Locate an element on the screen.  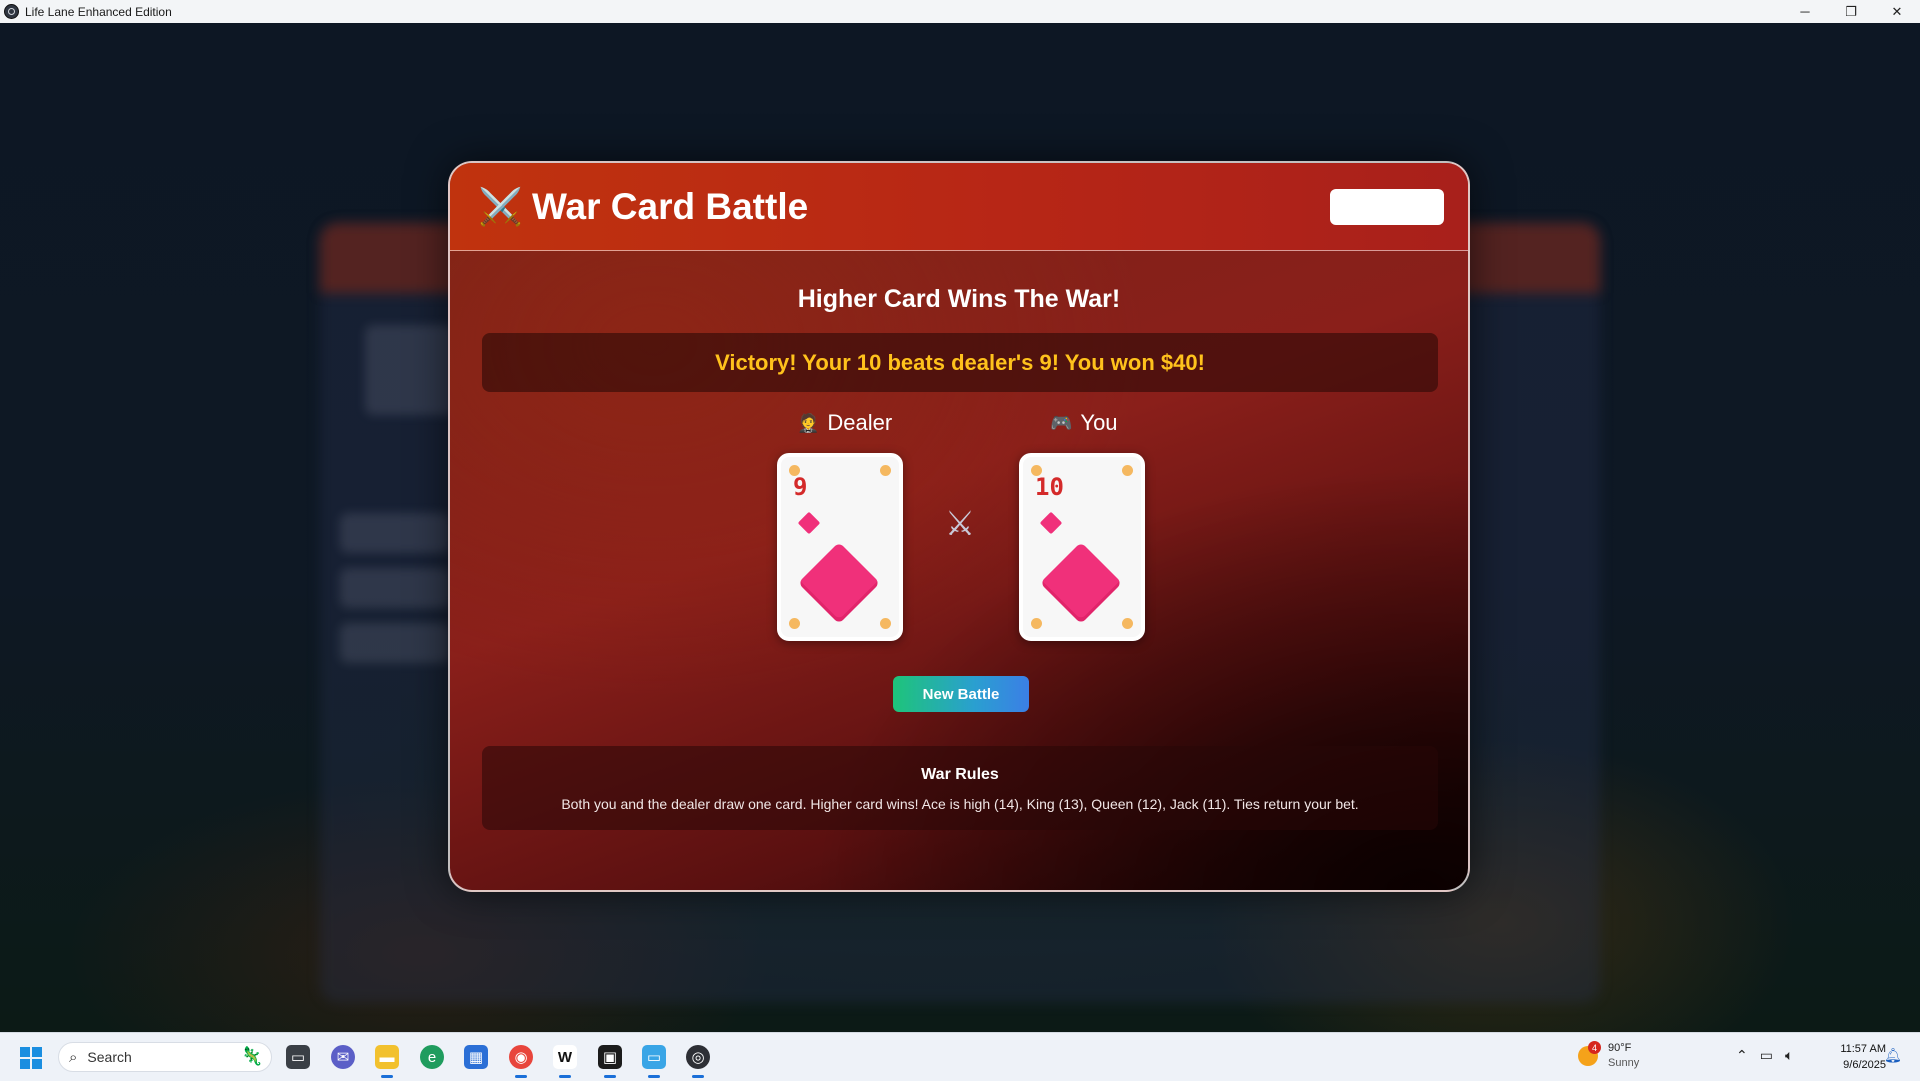
search-placeholder: Search is located at coordinates (109, 1057).